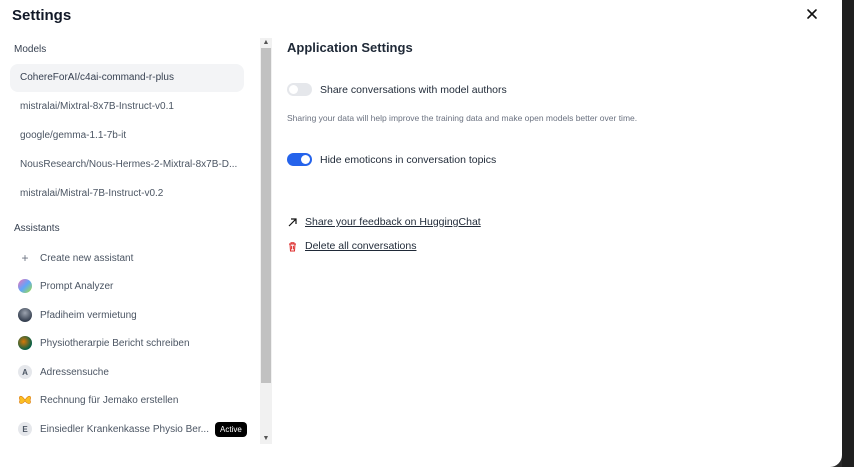  Describe the element at coordinates (293, 246) in the screenshot. I see `trash-icon` at that location.